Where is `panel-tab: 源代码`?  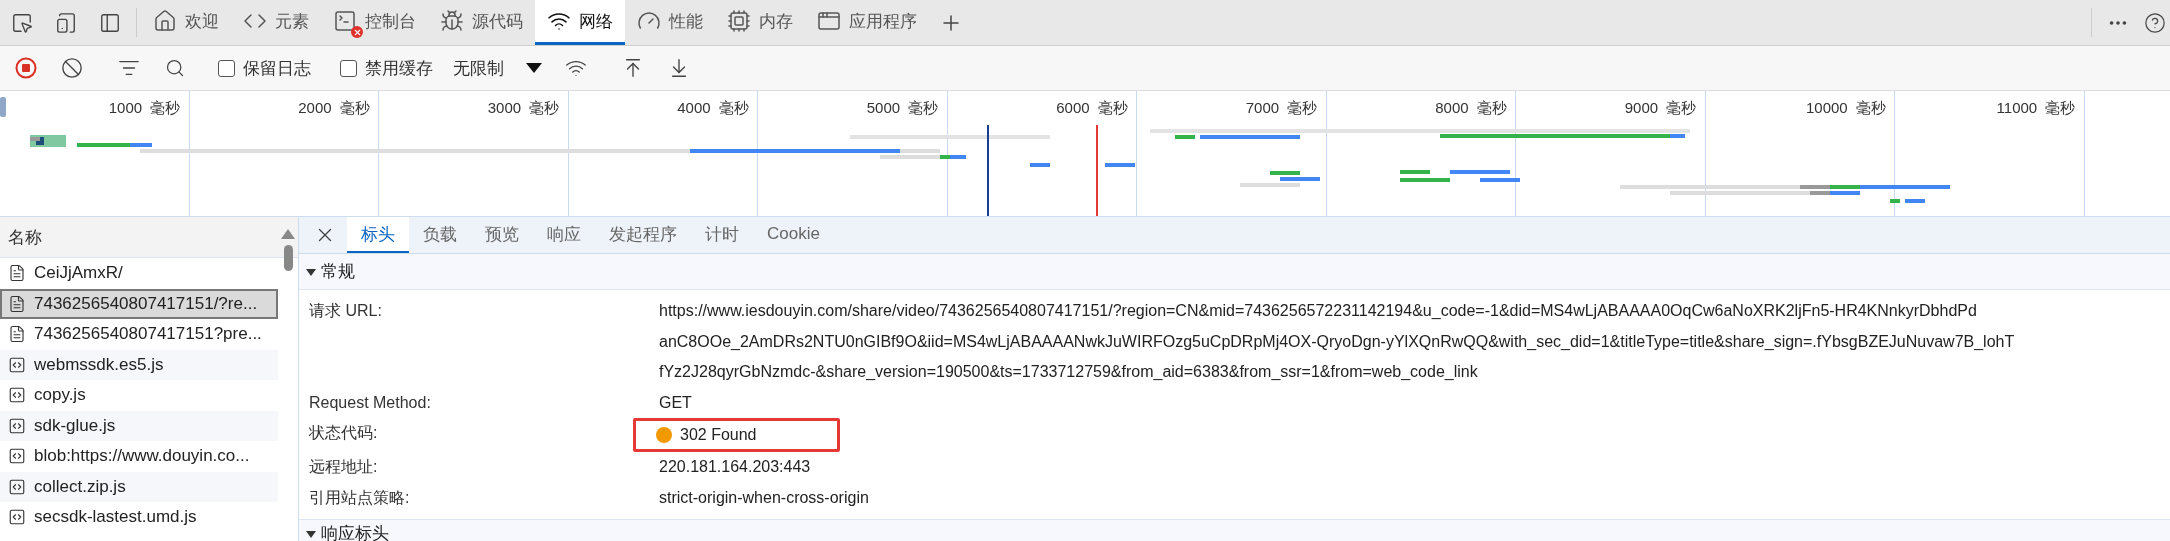 panel-tab: 源代码 is located at coordinates (481, 22).